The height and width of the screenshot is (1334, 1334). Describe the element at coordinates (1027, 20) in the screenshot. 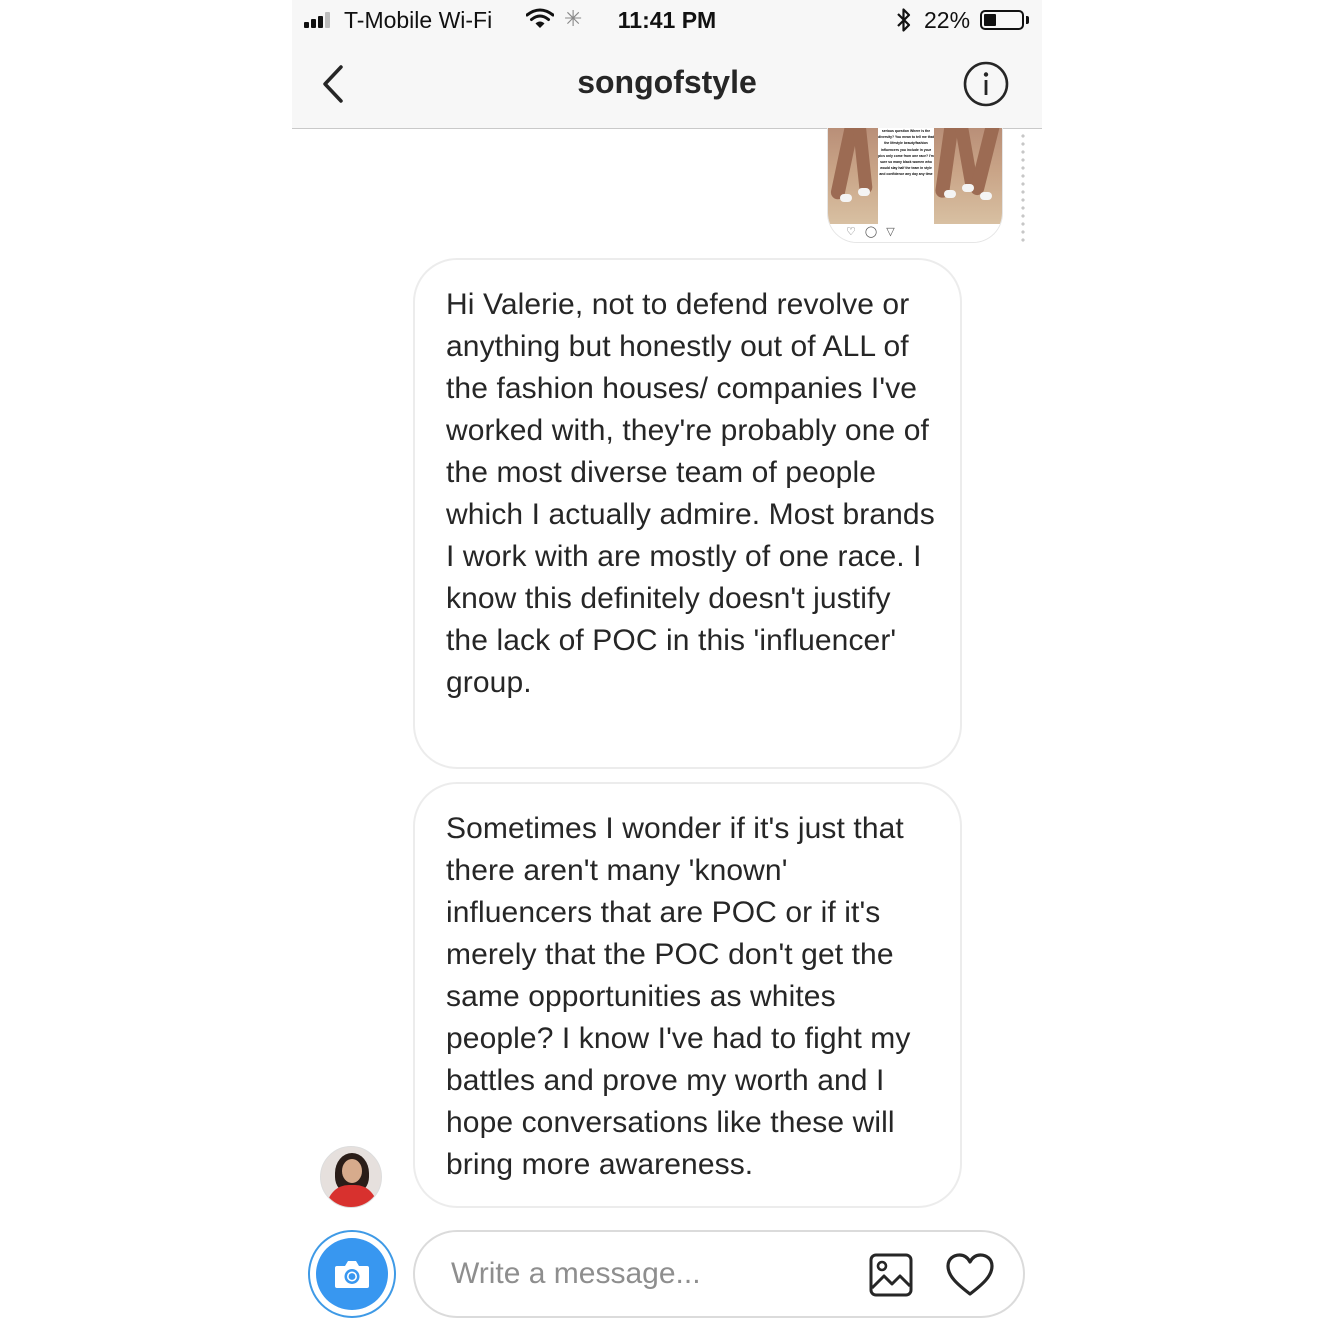

I see `battery-tip` at that location.